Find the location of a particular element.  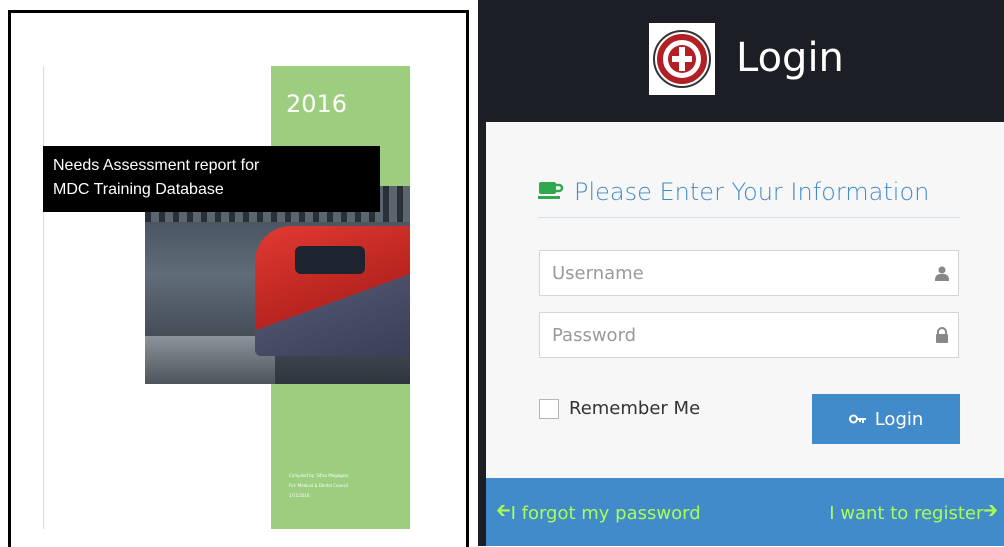

cover-footer-author: Compiled by: Sifiso Magagula is located at coordinates (318, 475).